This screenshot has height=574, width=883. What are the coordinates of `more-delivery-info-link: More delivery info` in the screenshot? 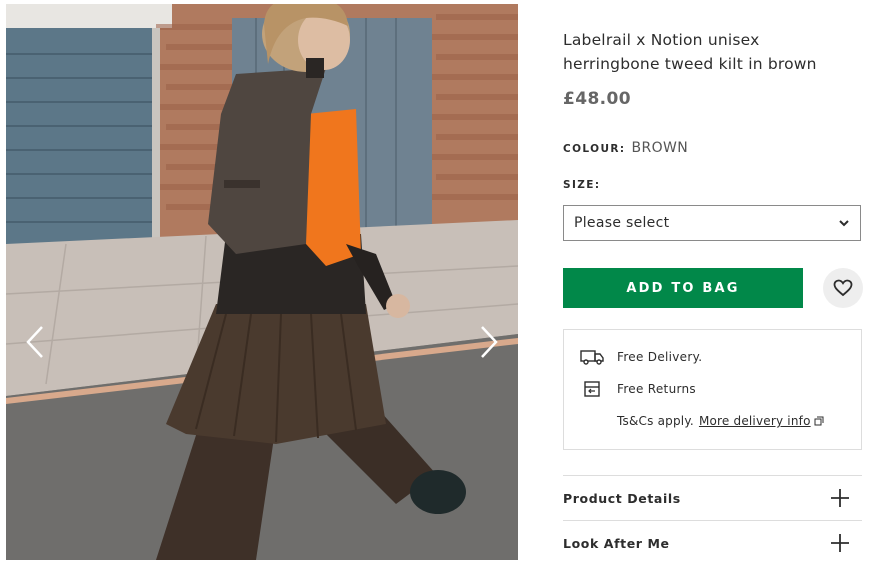 It's located at (755, 421).